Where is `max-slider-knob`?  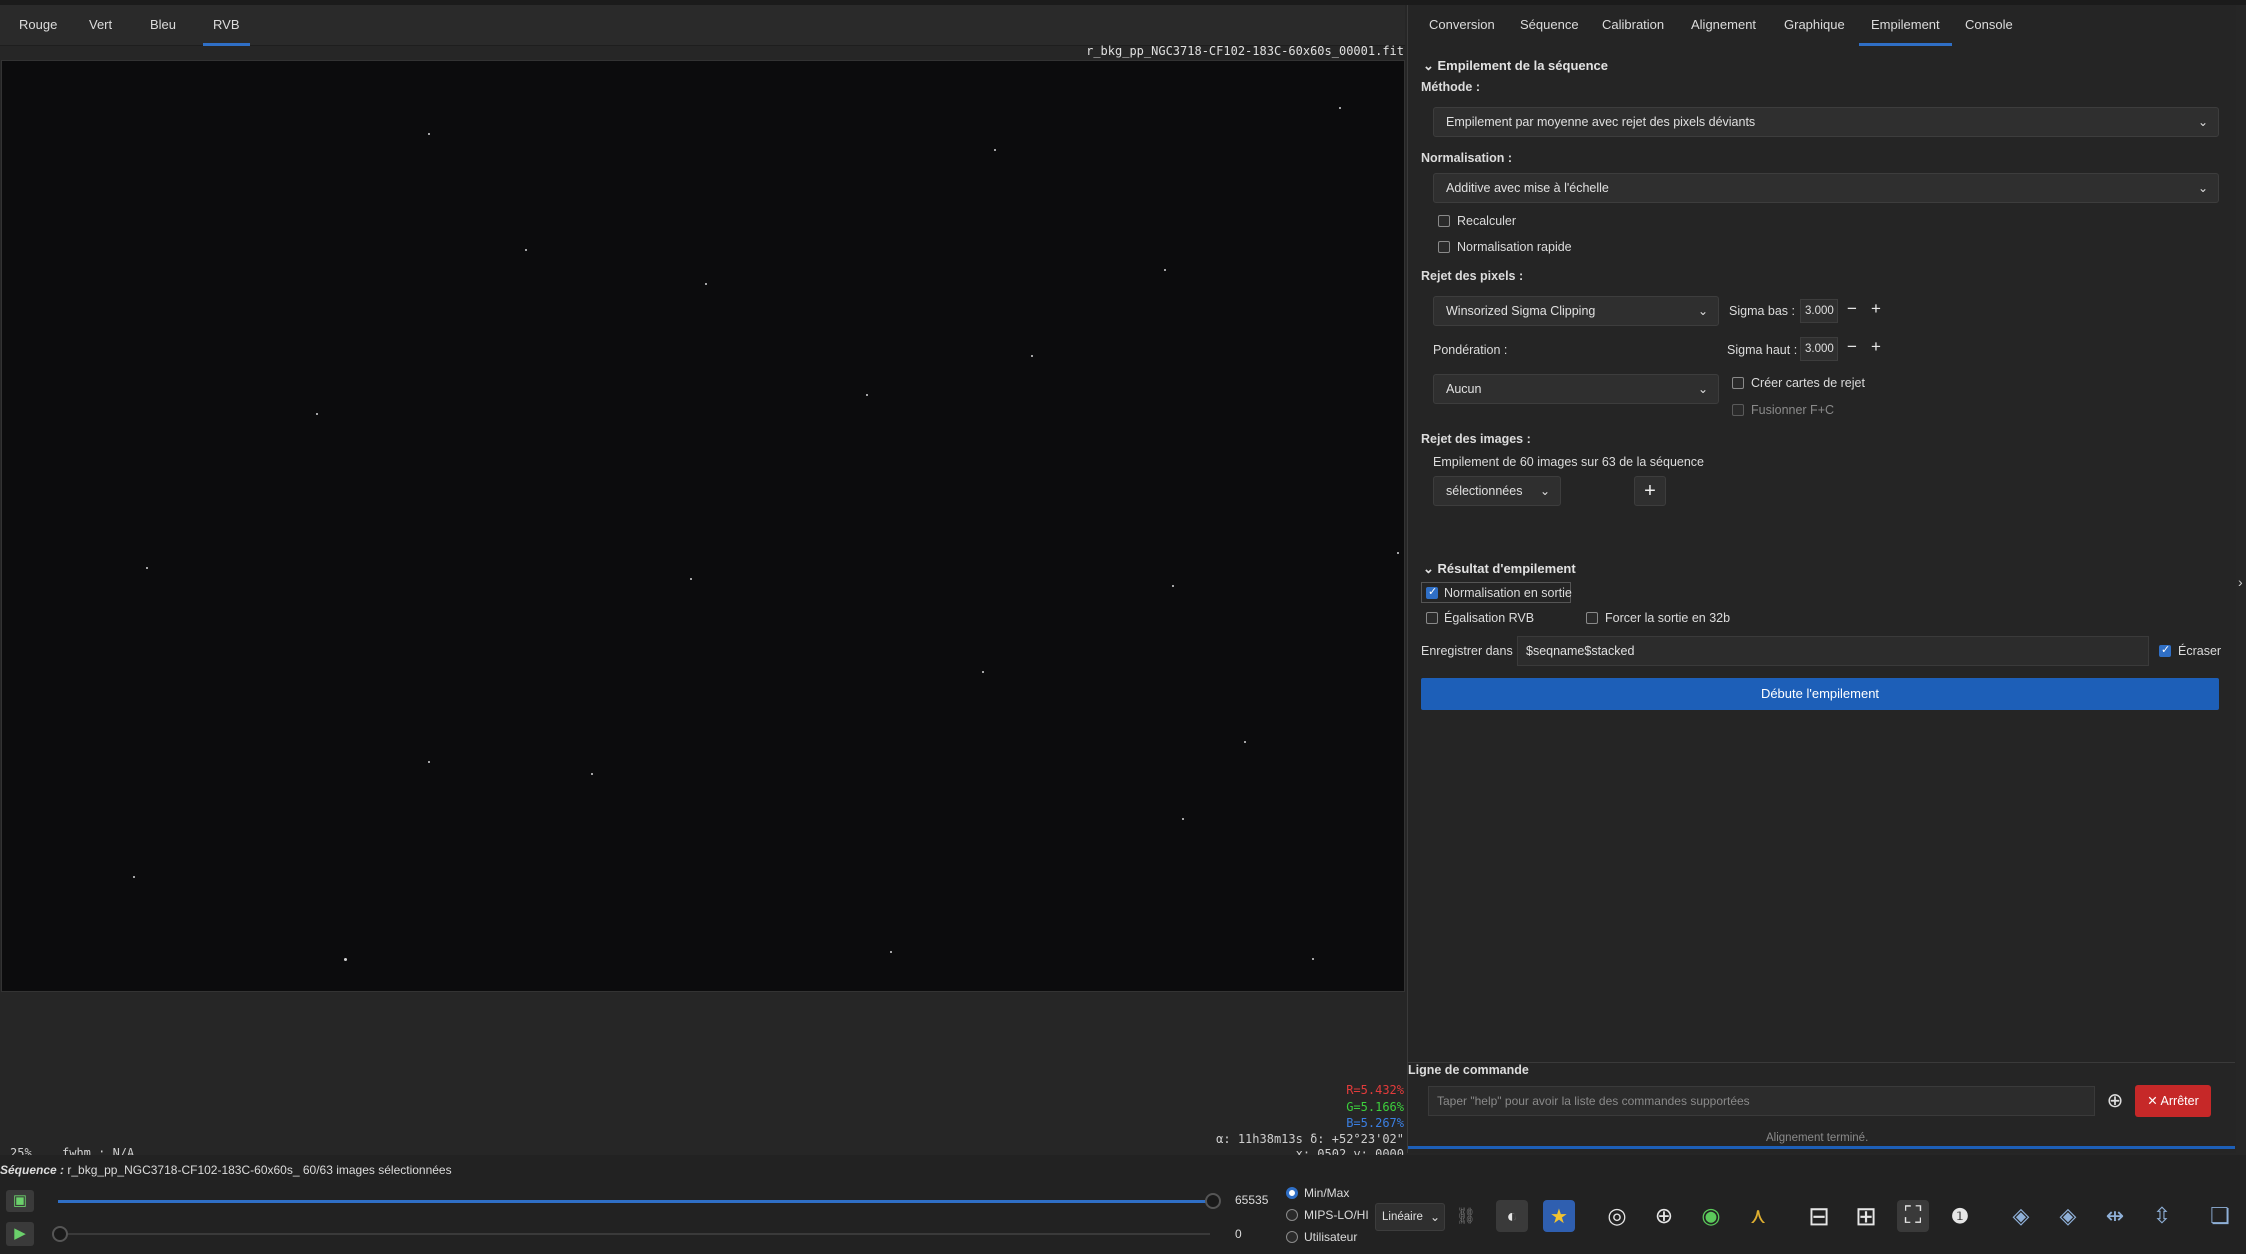
max-slider-knob is located at coordinates (1213, 1201).